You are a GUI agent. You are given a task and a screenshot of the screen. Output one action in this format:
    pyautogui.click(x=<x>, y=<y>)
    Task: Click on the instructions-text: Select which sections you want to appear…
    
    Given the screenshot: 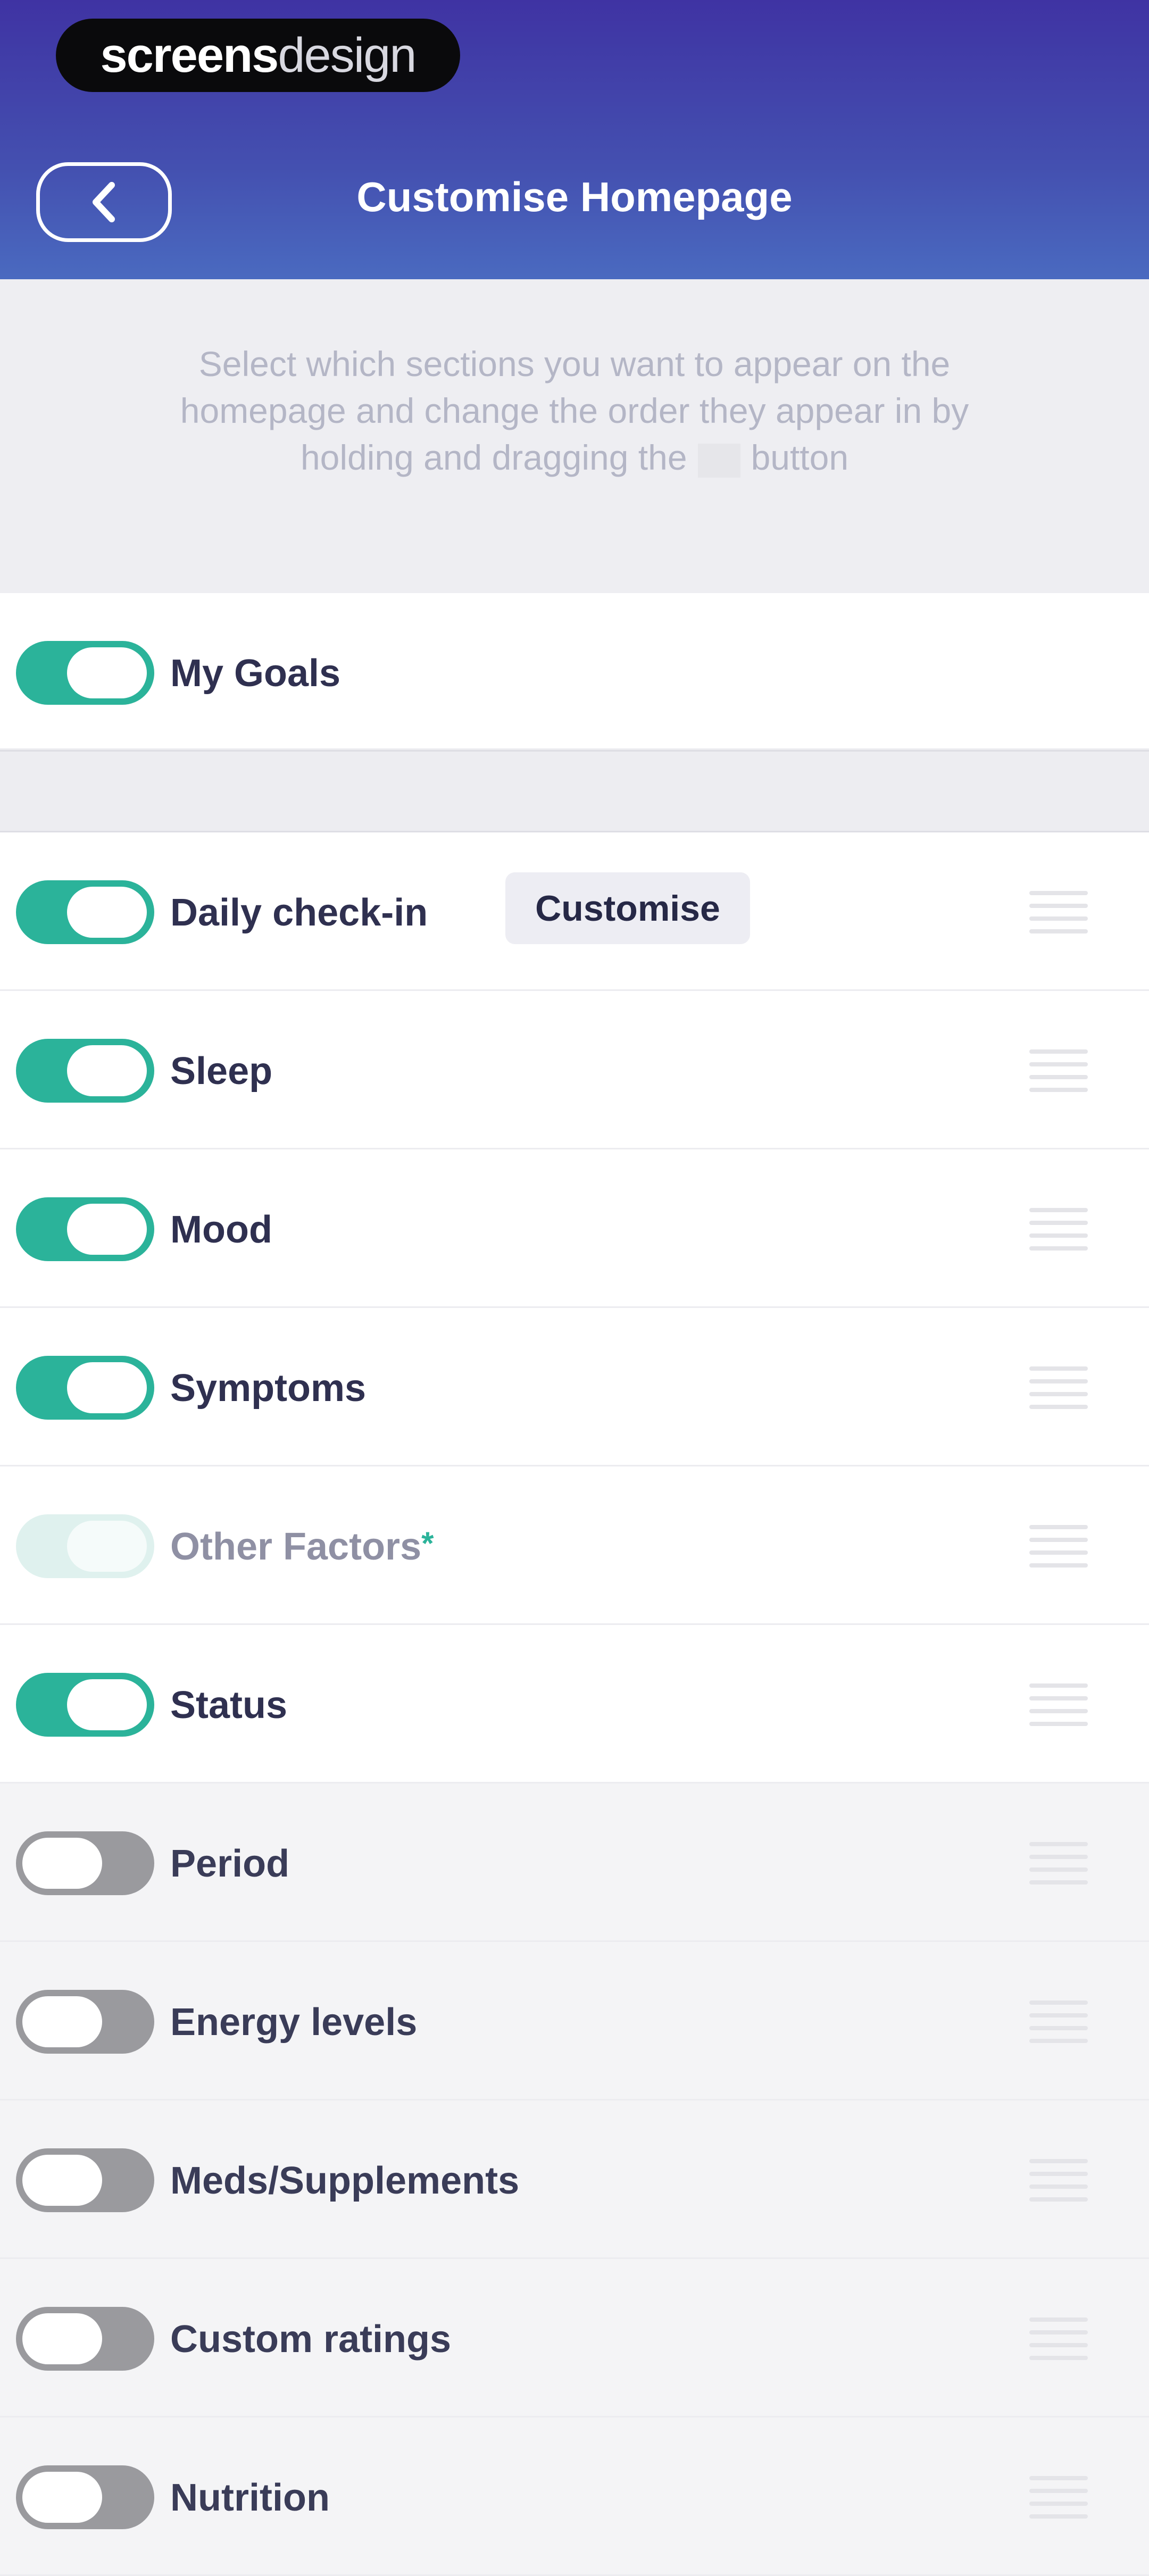 What is the action you would take?
    pyautogui.click(x=574, y=410)
    